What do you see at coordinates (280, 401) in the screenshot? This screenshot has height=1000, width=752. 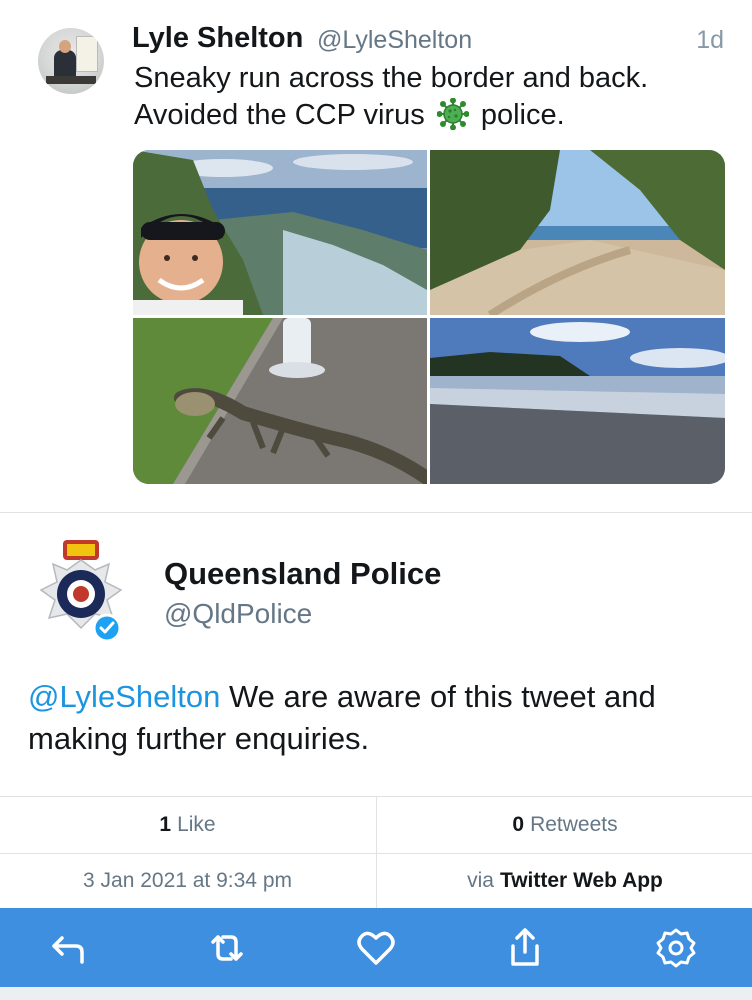 I see `lizard-photo` at bounding box center [280, 401].